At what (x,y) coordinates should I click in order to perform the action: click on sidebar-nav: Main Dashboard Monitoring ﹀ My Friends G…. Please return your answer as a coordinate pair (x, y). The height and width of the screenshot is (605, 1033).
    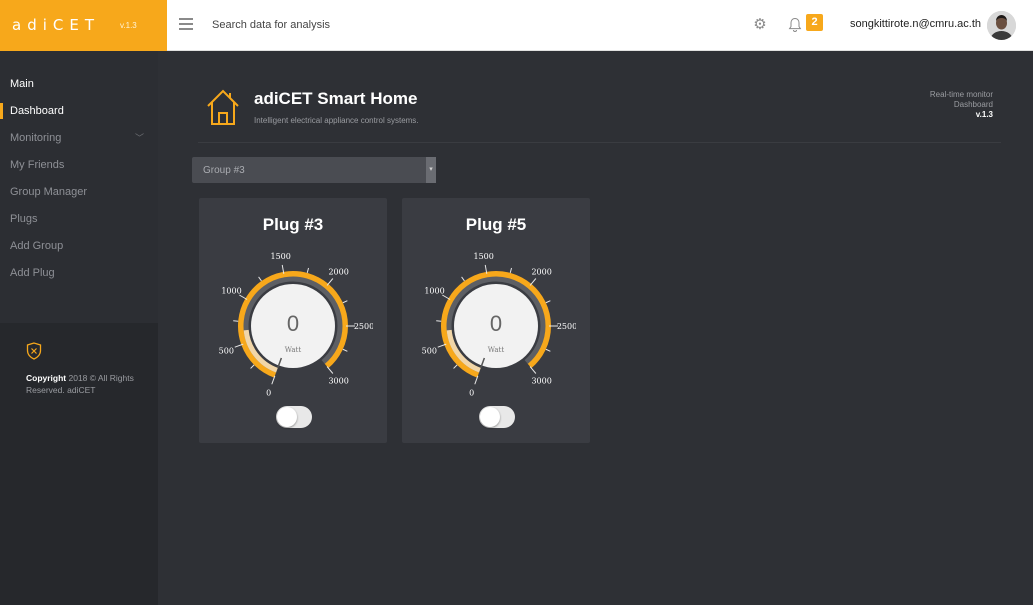
    Looking at the image, I should click on (79, 187).